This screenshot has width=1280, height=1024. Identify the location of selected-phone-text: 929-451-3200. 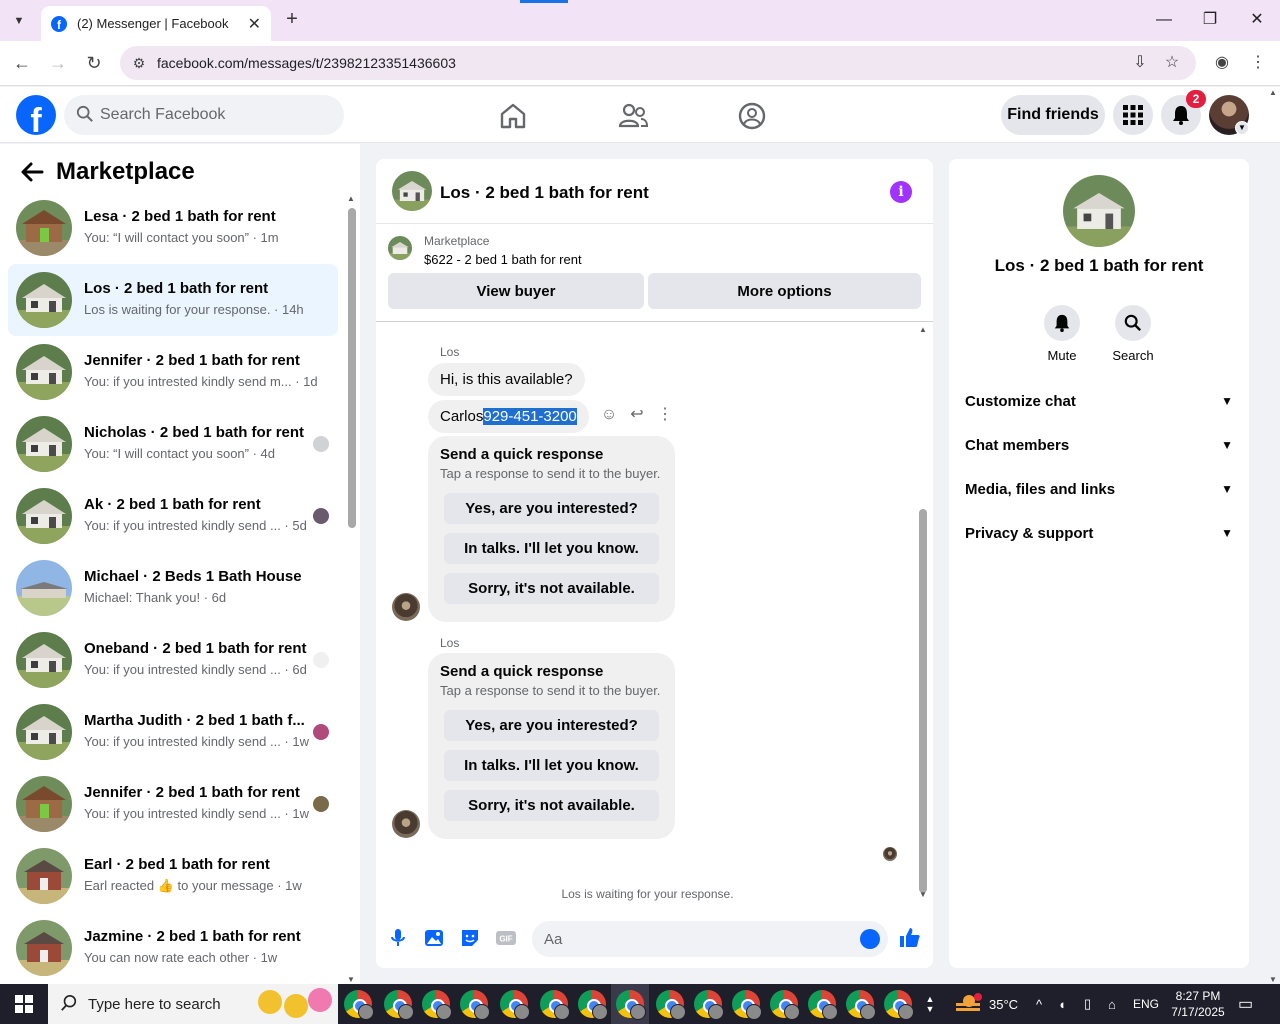
(530, 416).